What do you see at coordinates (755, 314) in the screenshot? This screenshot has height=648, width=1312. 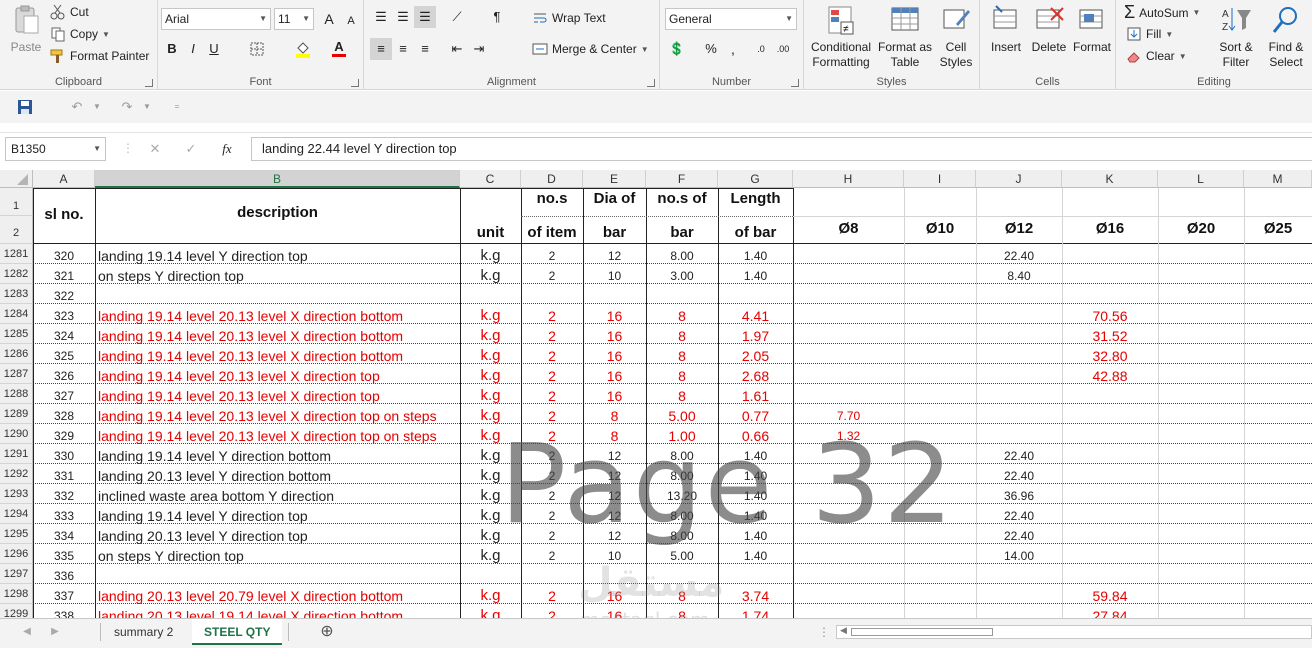 I see `cell-g: 4.41` at bounding box center [755, 314].